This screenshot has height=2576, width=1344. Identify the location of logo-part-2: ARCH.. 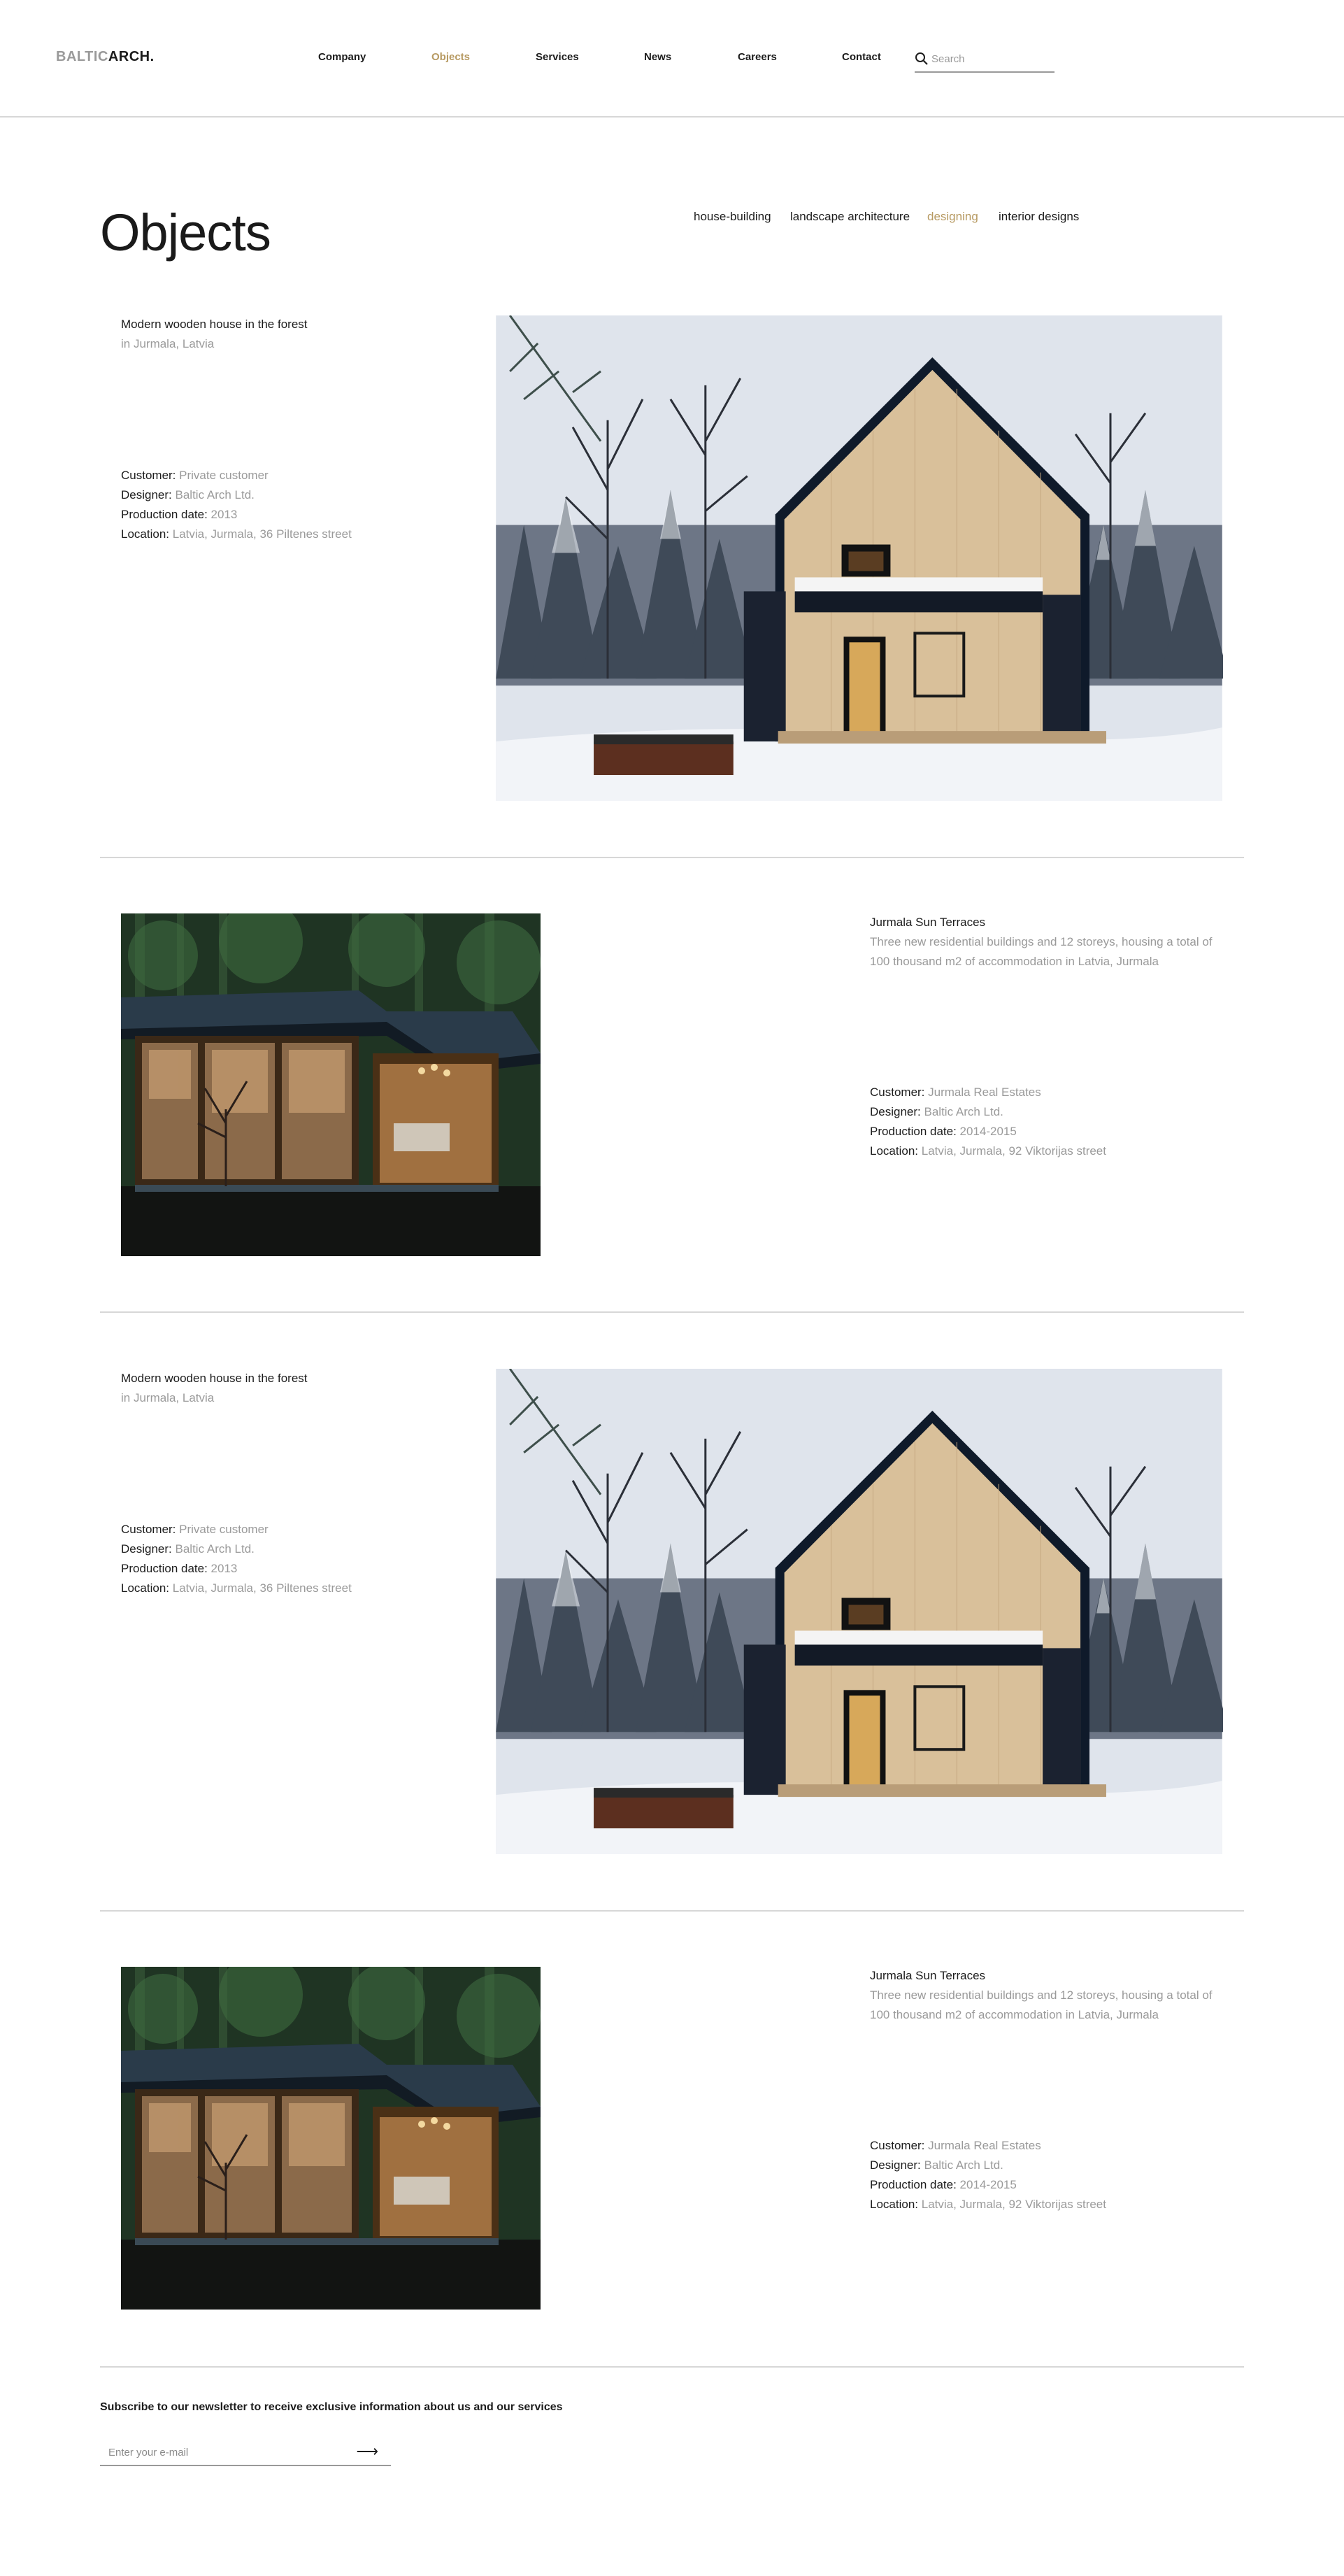
(131, 56).